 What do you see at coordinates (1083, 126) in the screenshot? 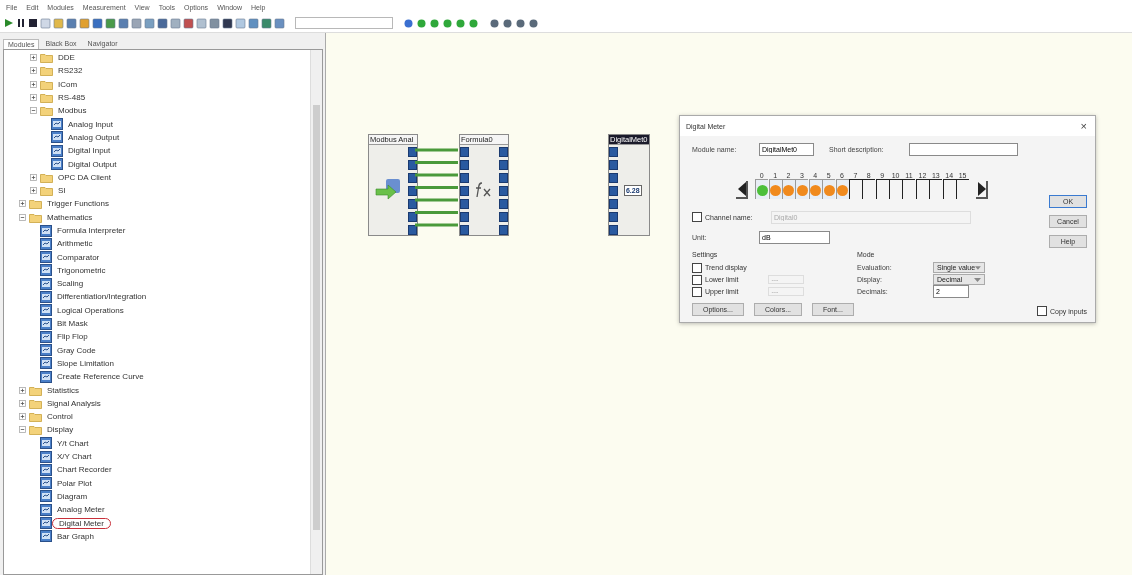
I see `close-button: ×` at bounding box center [1083, 126].